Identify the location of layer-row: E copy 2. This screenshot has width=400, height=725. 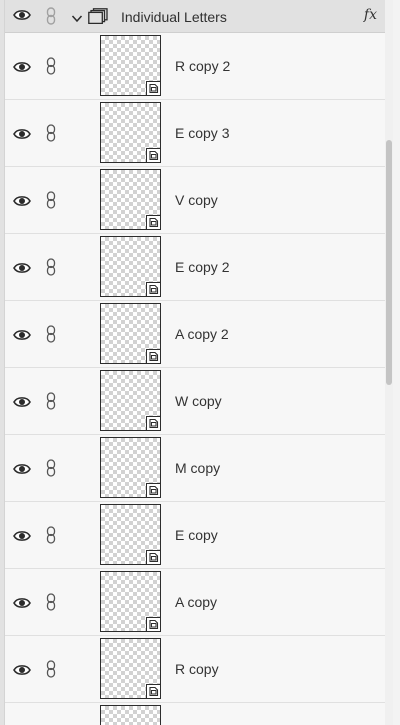
(199, 267).